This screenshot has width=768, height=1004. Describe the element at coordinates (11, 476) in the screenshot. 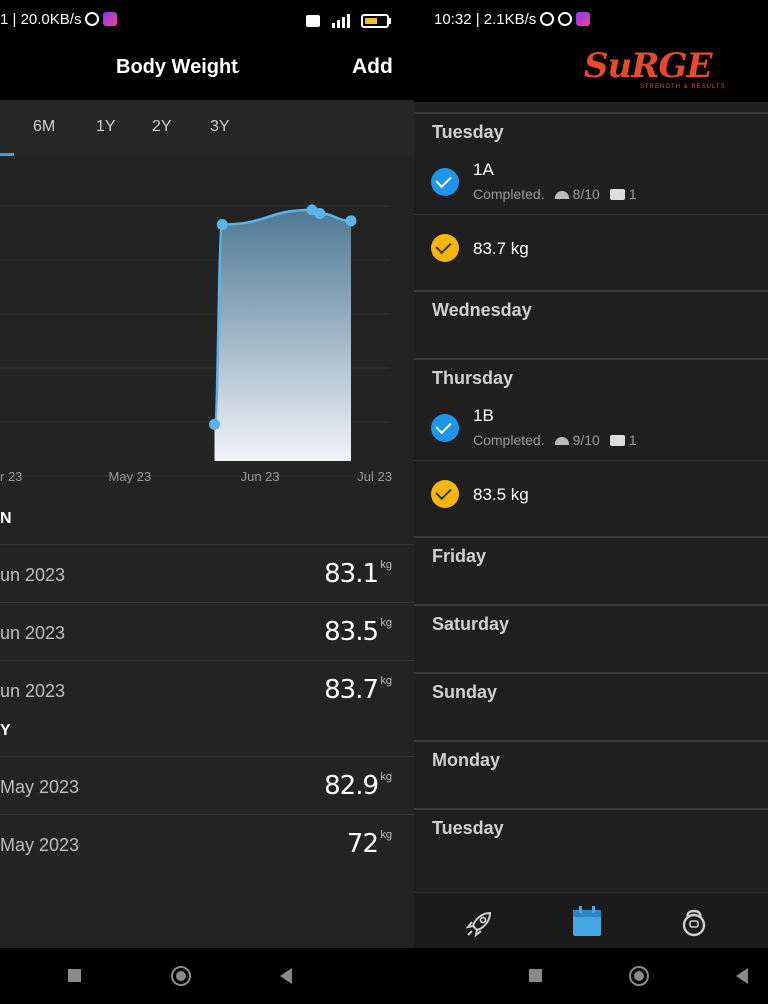

I see `x-tick-label: r 23` at that location.